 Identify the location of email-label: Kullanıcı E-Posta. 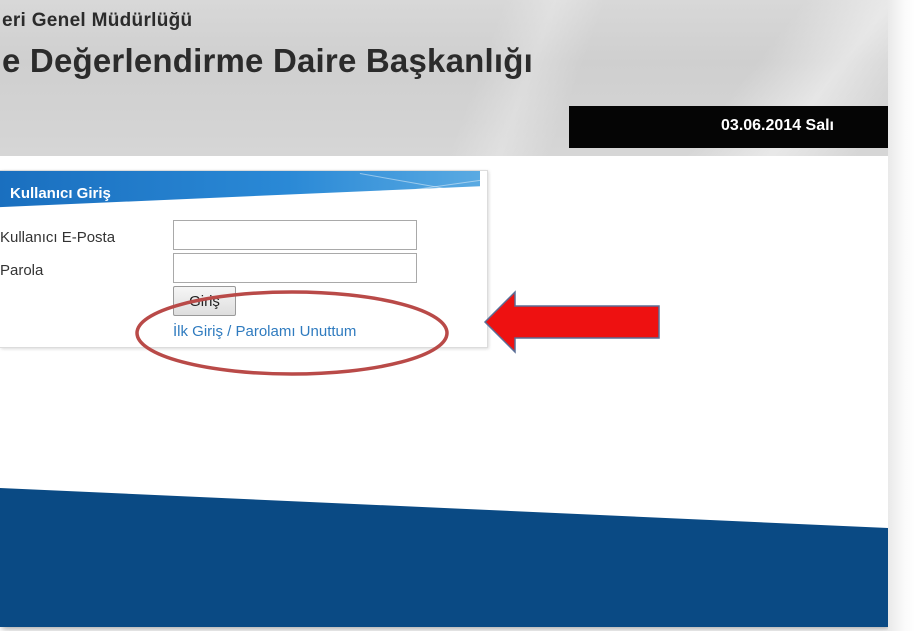
(58, 237).